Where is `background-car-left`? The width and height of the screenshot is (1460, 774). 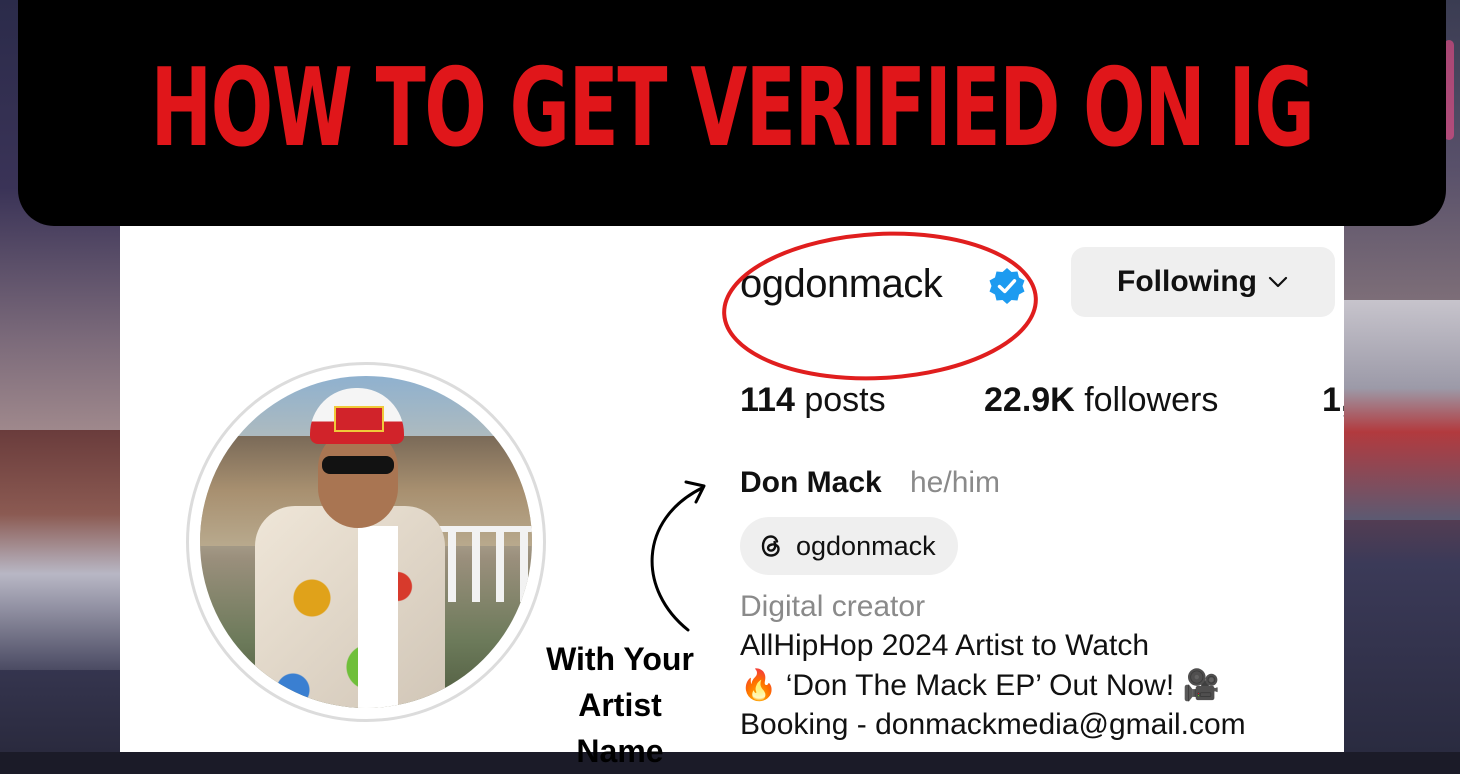
background-car-left is located at coordinates (60, 550).